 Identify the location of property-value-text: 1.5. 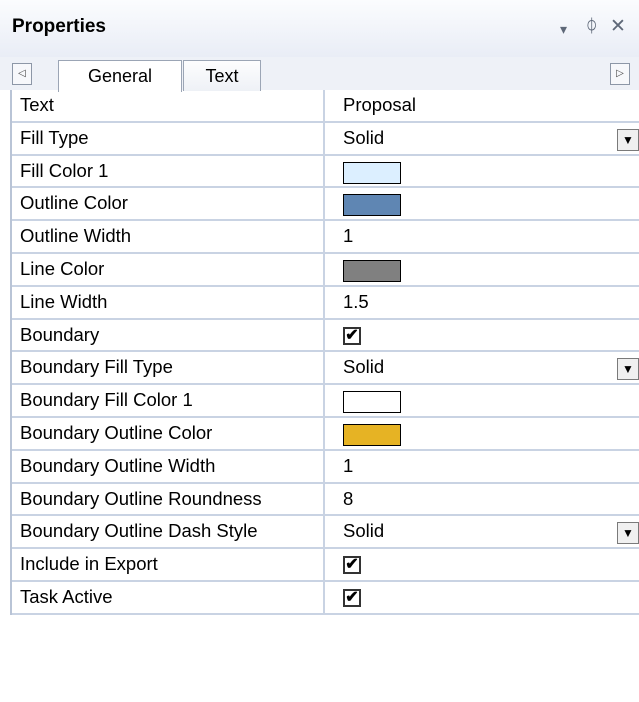
(356, 301).